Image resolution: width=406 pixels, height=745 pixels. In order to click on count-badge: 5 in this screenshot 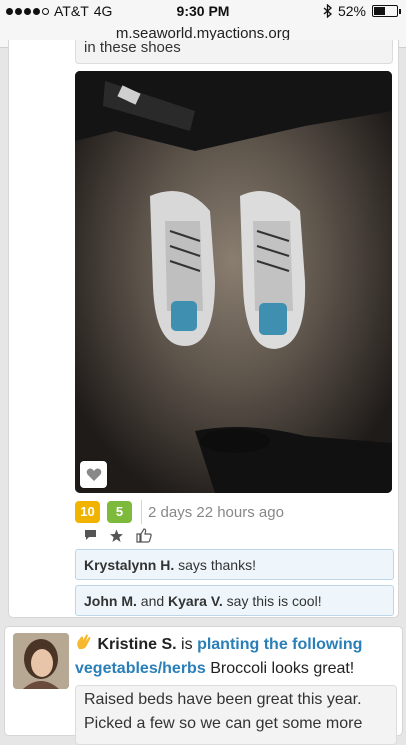, I will do `click(119, 512)`.